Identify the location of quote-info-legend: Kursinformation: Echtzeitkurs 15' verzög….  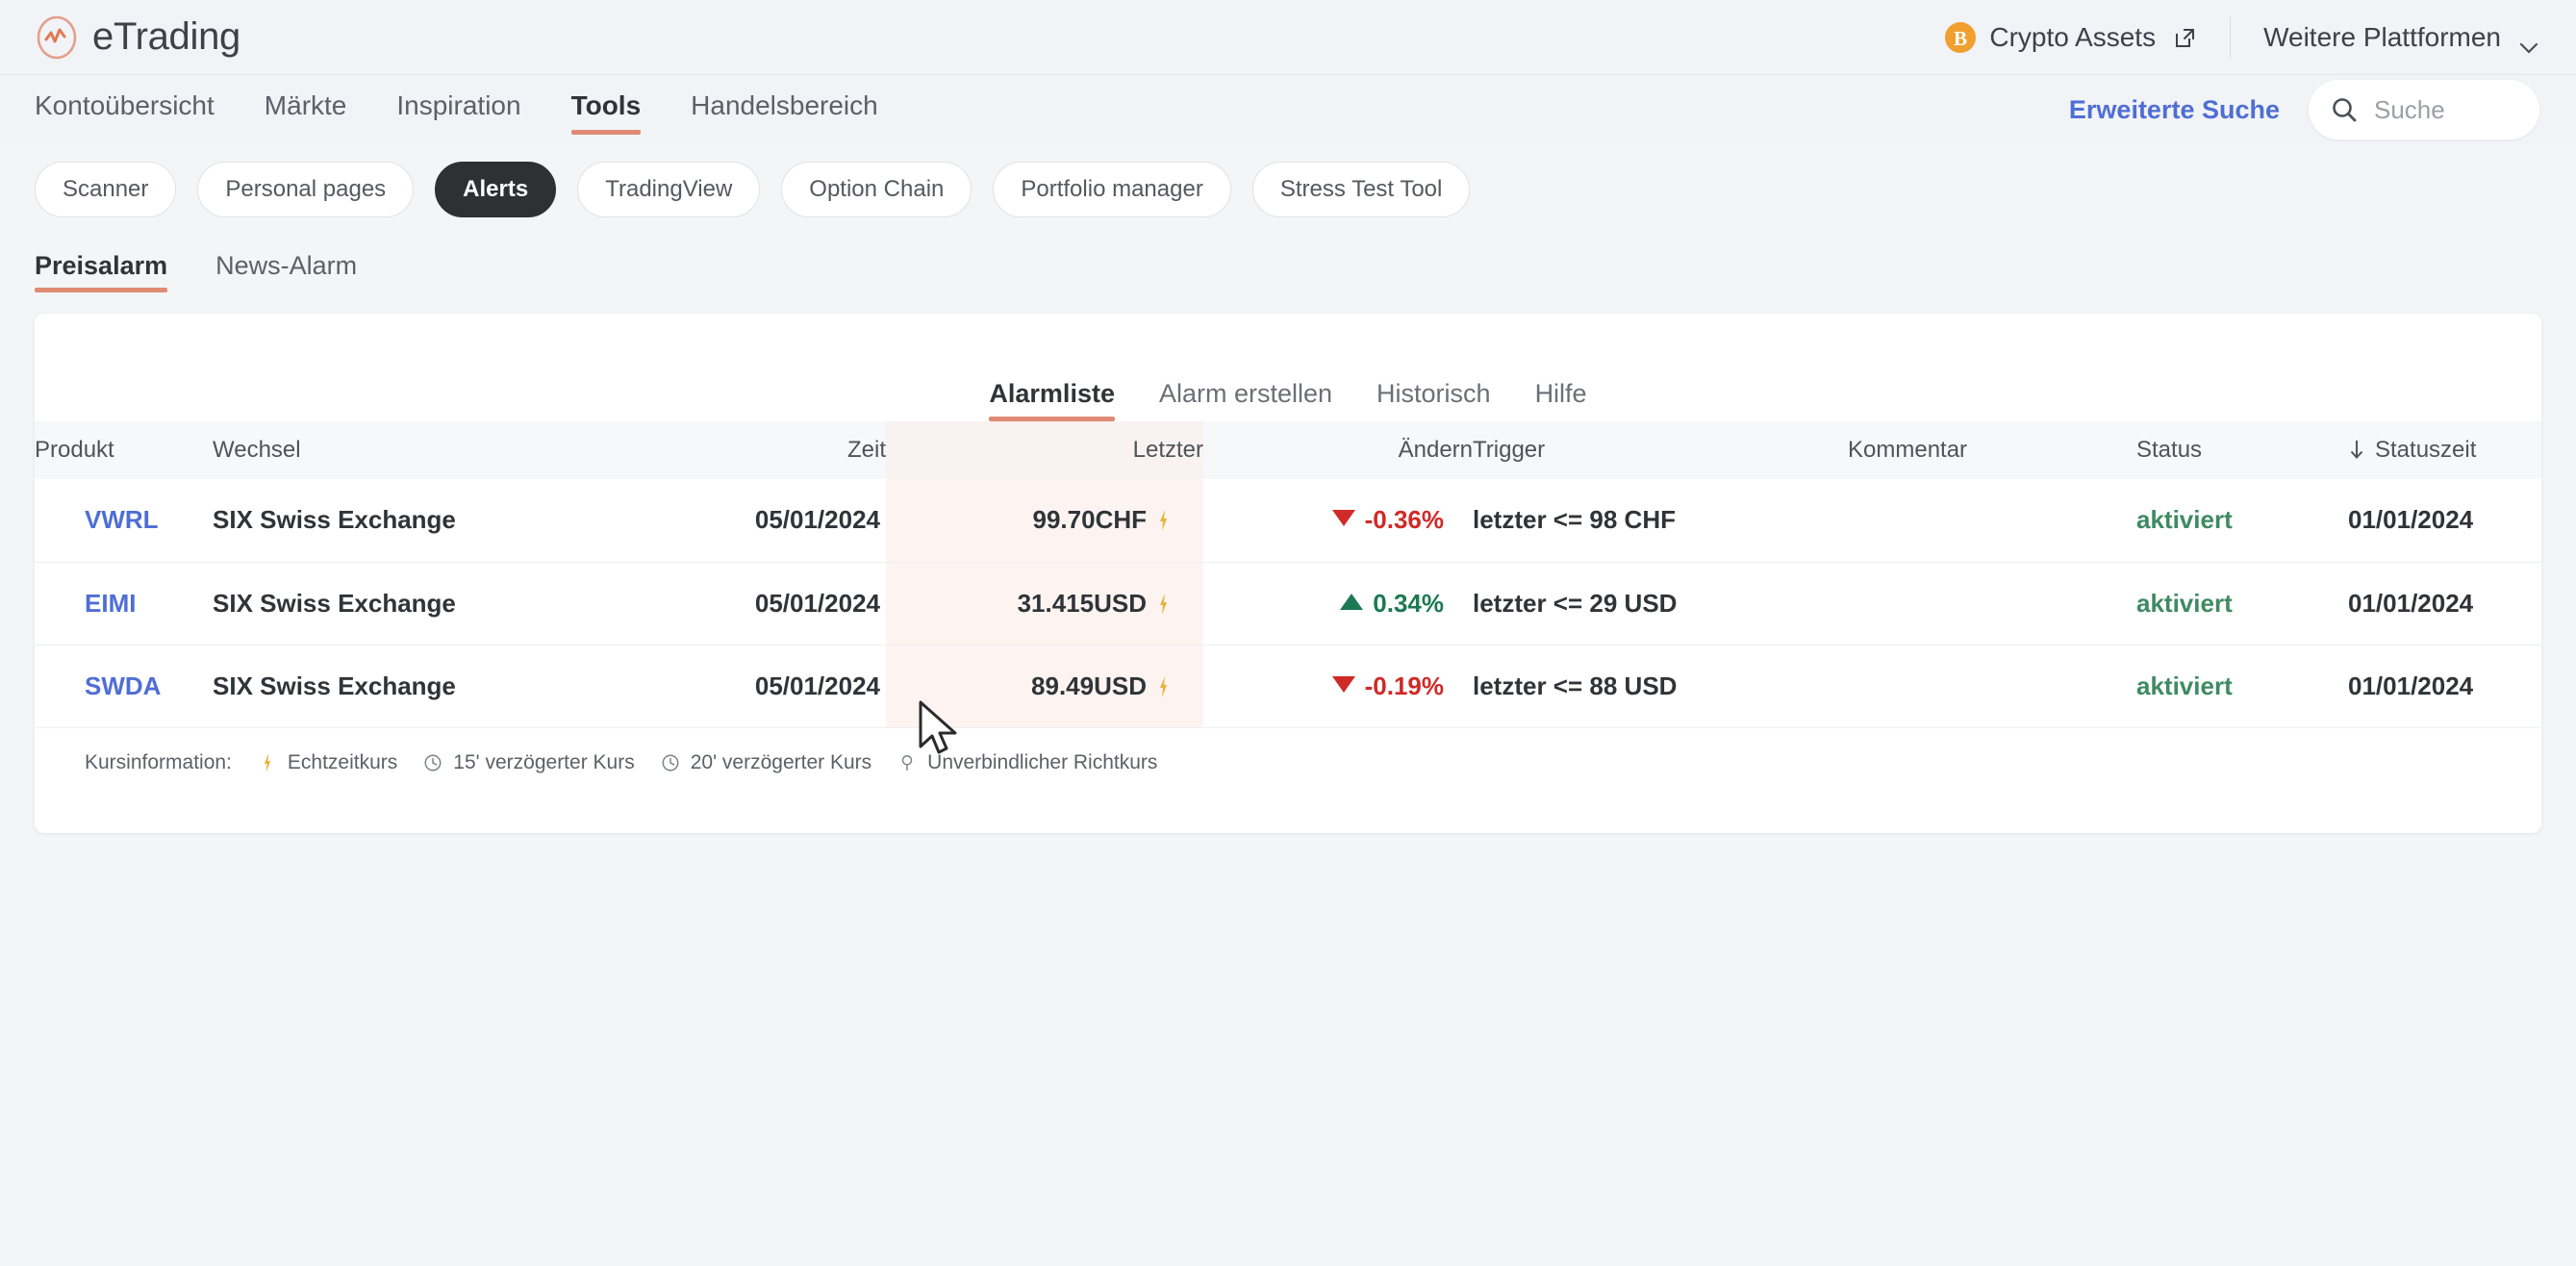
(1288, 751).